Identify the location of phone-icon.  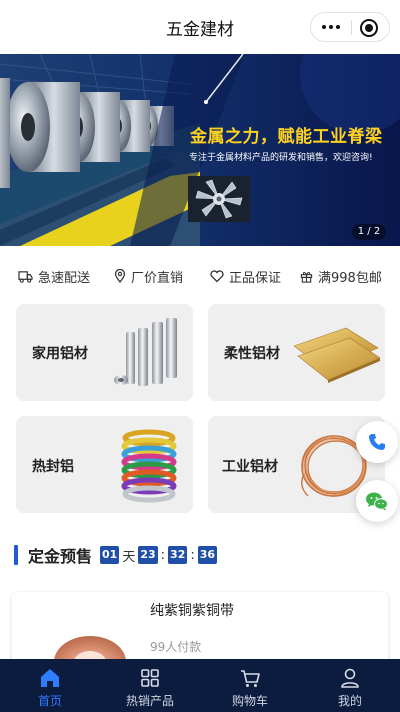
(377, 442).